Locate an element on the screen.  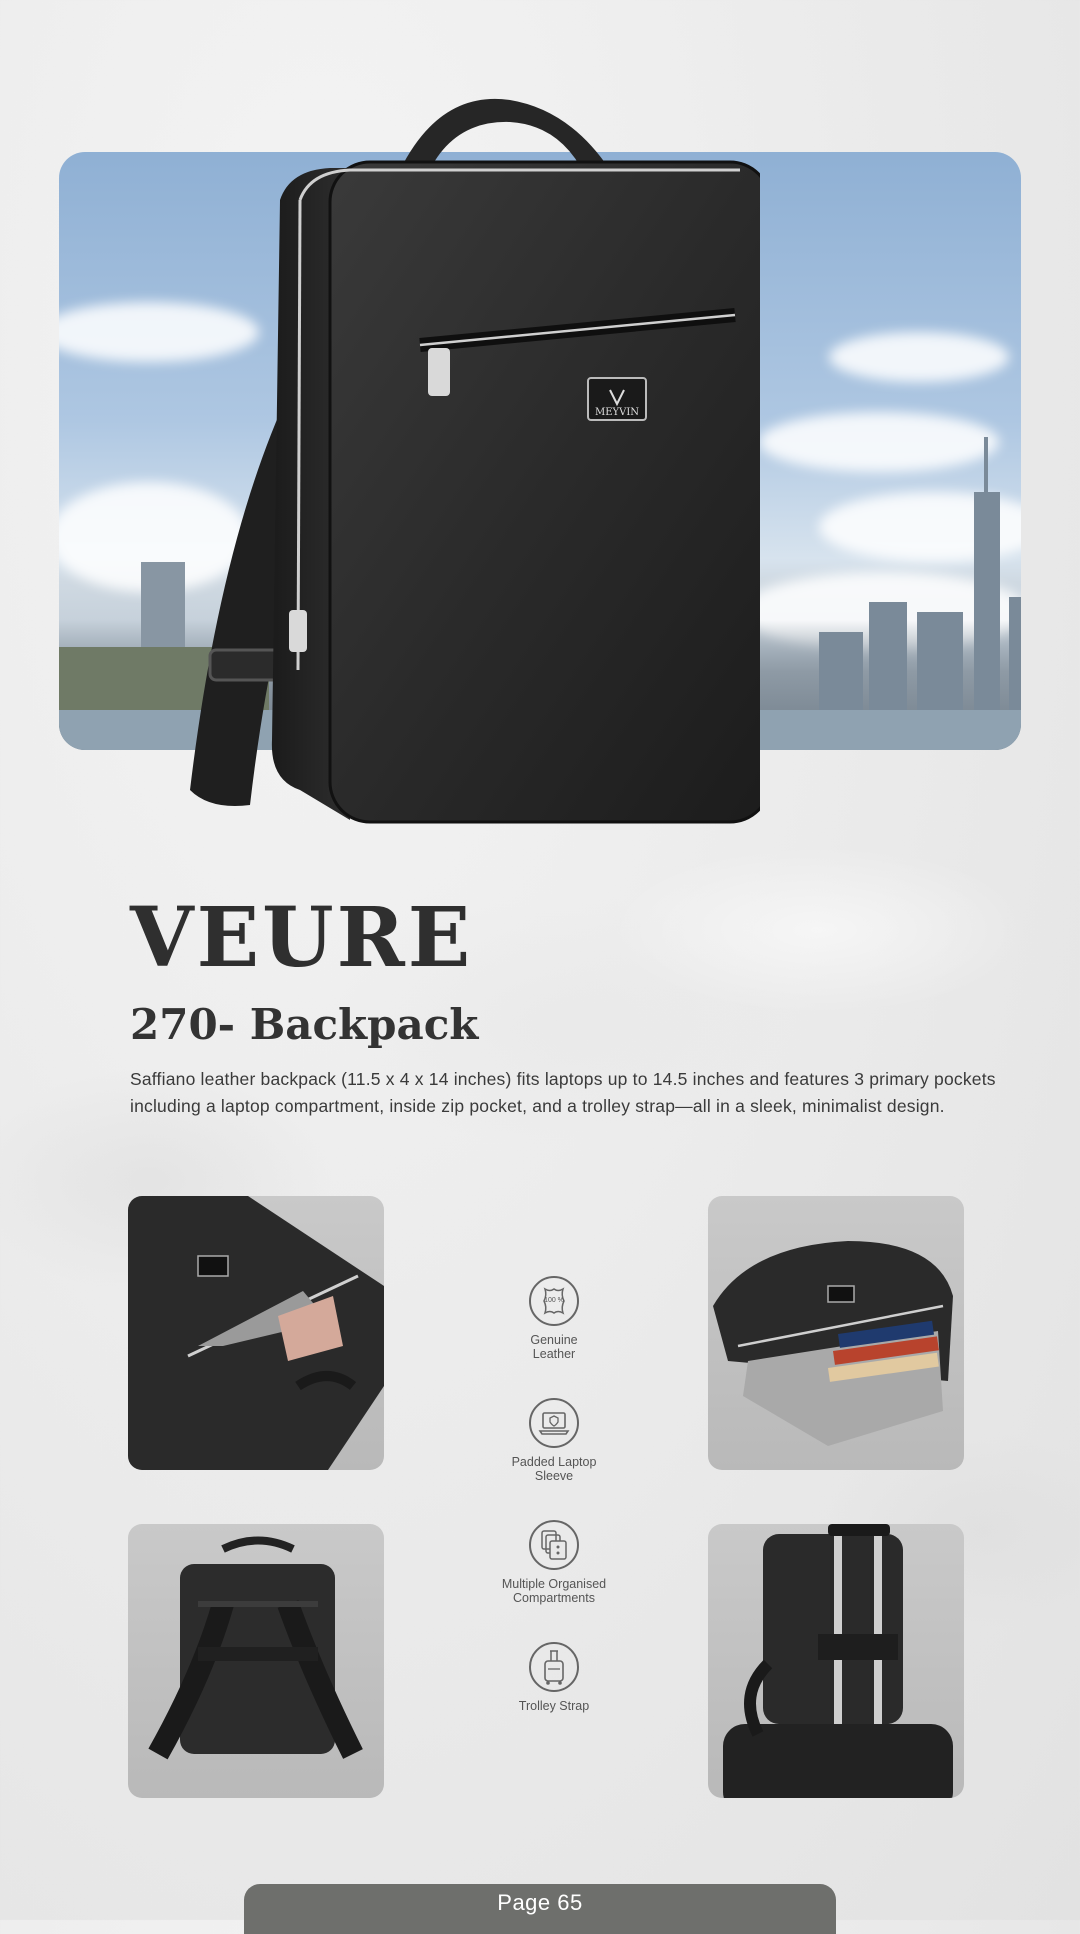
feature-genuine-leather: 100 % Genuine Leather is located at coordinates (554, 1318).